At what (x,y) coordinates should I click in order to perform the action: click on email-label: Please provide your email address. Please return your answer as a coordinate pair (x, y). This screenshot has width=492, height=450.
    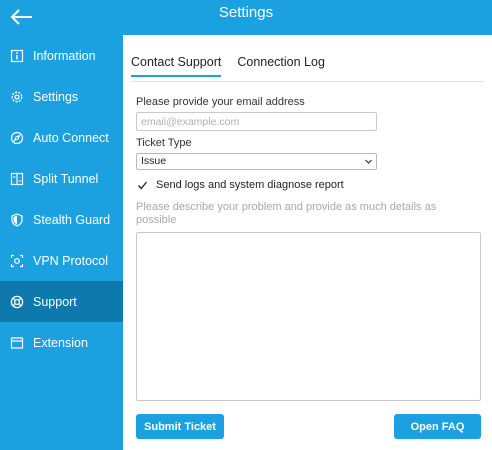
    Looking at the image, I should click on (220, 102).